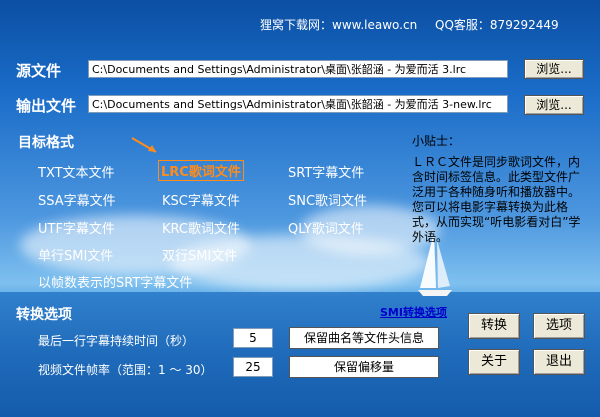 The height and width of the screenshot is (417, 600). Describe the element at coordinates (75, 254) in the screenshot. I see `format-single-smi: 单行SMI文件` at that location.